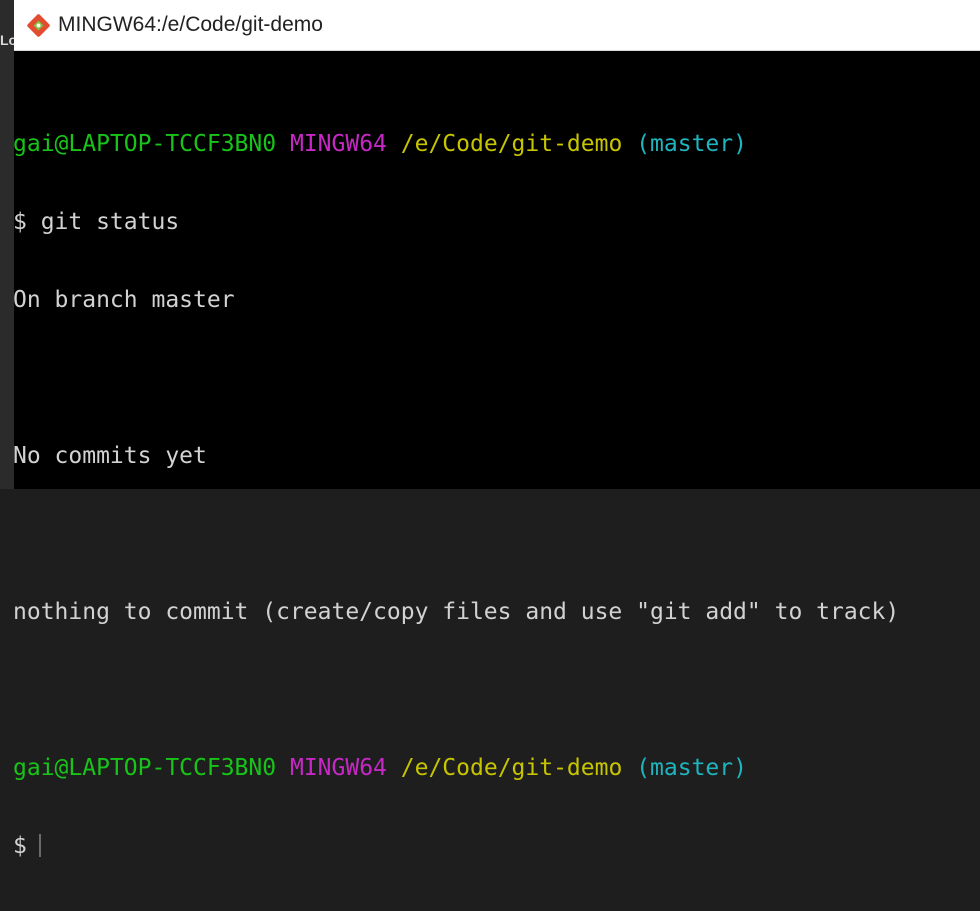 The image size is (980, 911). What do you see at coordinates (497, 25) in the screenshot?
I see `title-bar: MINGW64:/e/Code/git-demo` at bounding box center [497, 25].